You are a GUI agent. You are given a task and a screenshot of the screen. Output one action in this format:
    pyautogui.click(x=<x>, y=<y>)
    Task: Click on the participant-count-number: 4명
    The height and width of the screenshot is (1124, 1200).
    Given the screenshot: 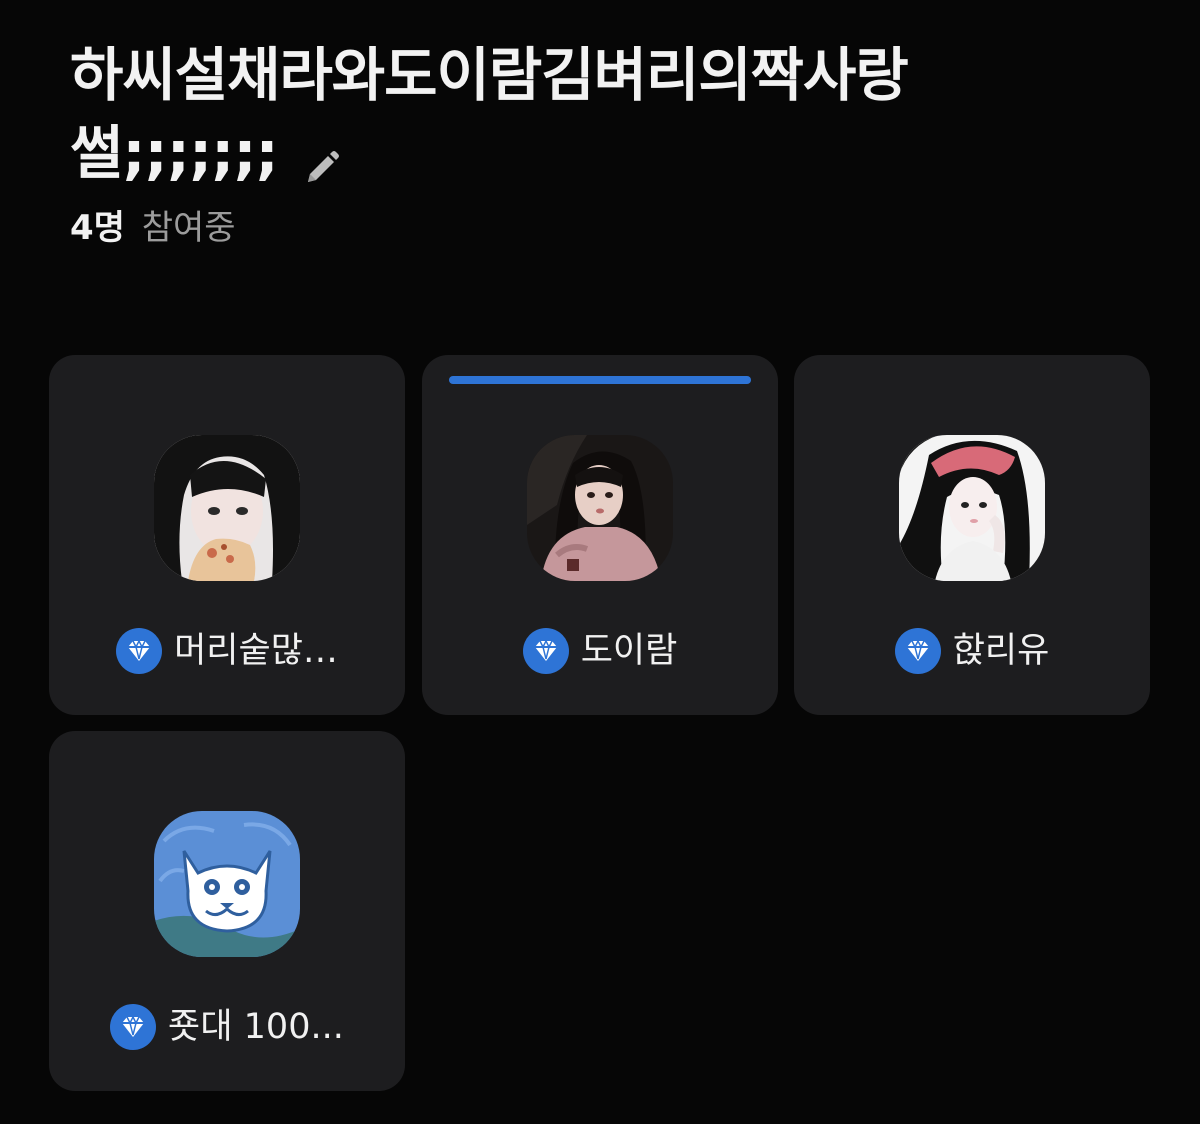 What is the action you would take?
    pyautogui.click(x=97, y=228)
    